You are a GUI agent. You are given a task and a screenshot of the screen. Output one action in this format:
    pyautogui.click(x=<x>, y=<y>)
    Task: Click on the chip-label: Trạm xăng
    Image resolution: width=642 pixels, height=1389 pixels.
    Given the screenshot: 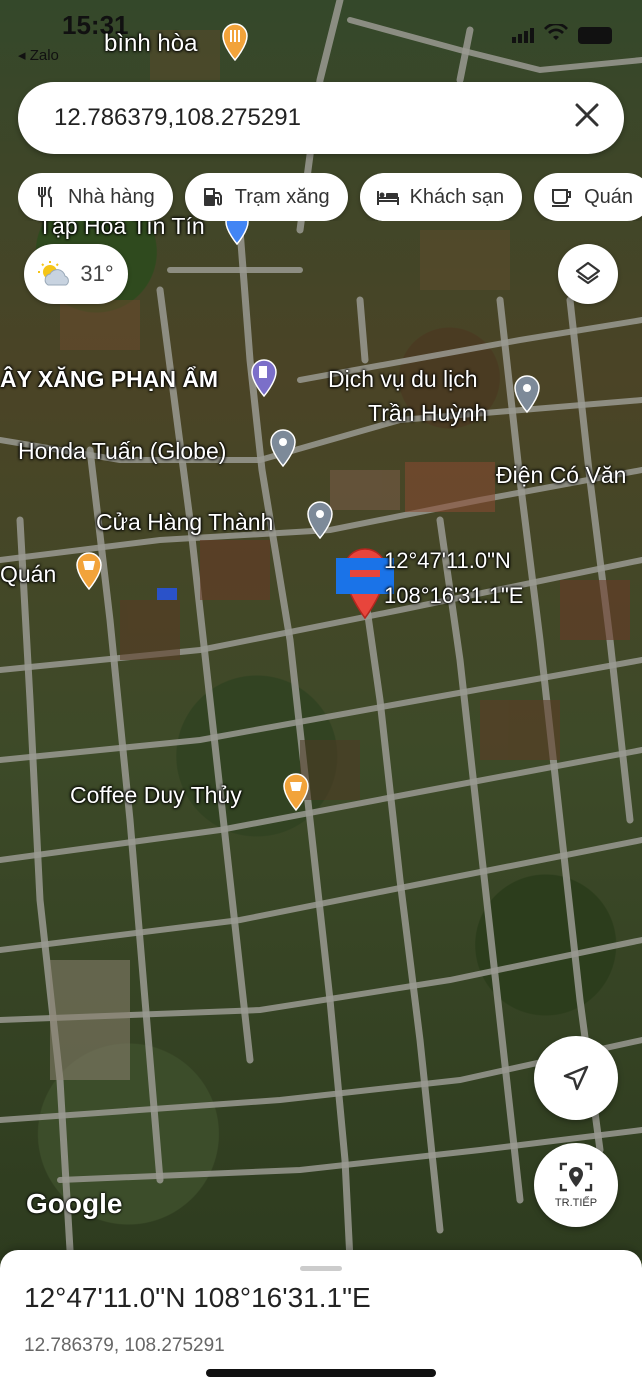 What is the action you would take?
    pyautogui.click(x=282, y=196)
    